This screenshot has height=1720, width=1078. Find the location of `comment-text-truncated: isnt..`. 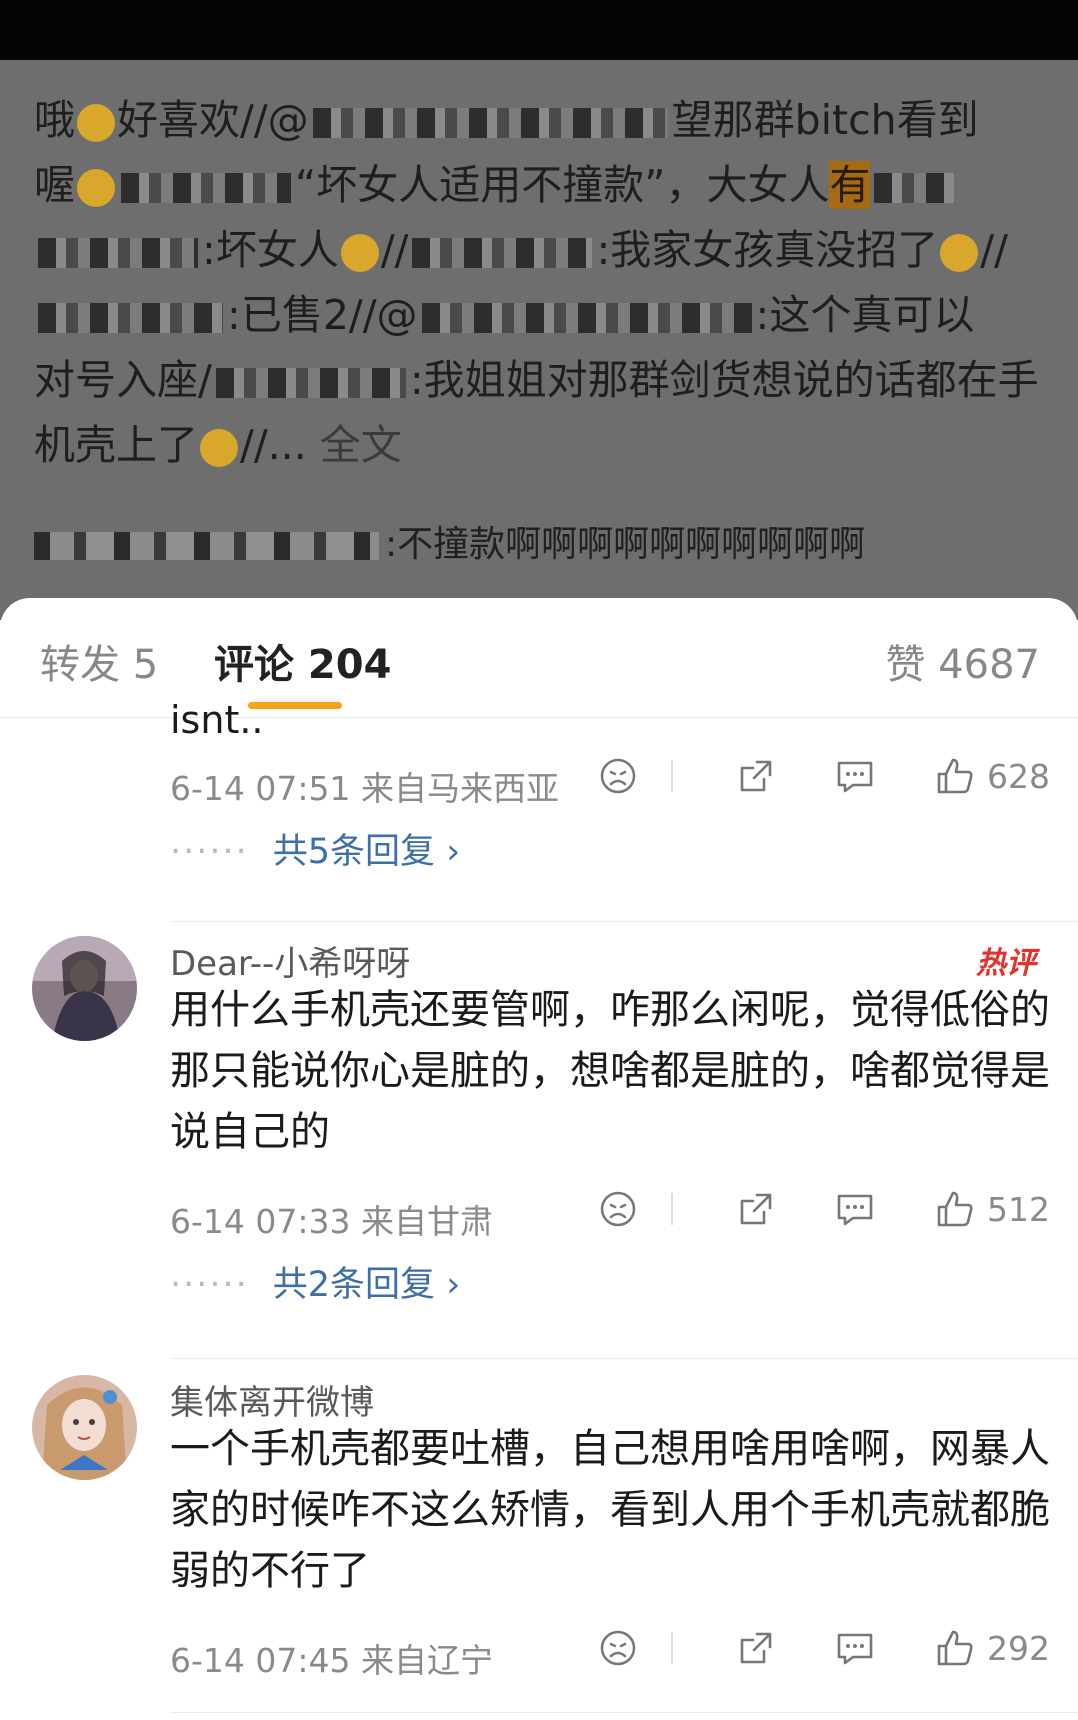

comment-text-truncated: isnt.. is located at coordinates (217, 720).